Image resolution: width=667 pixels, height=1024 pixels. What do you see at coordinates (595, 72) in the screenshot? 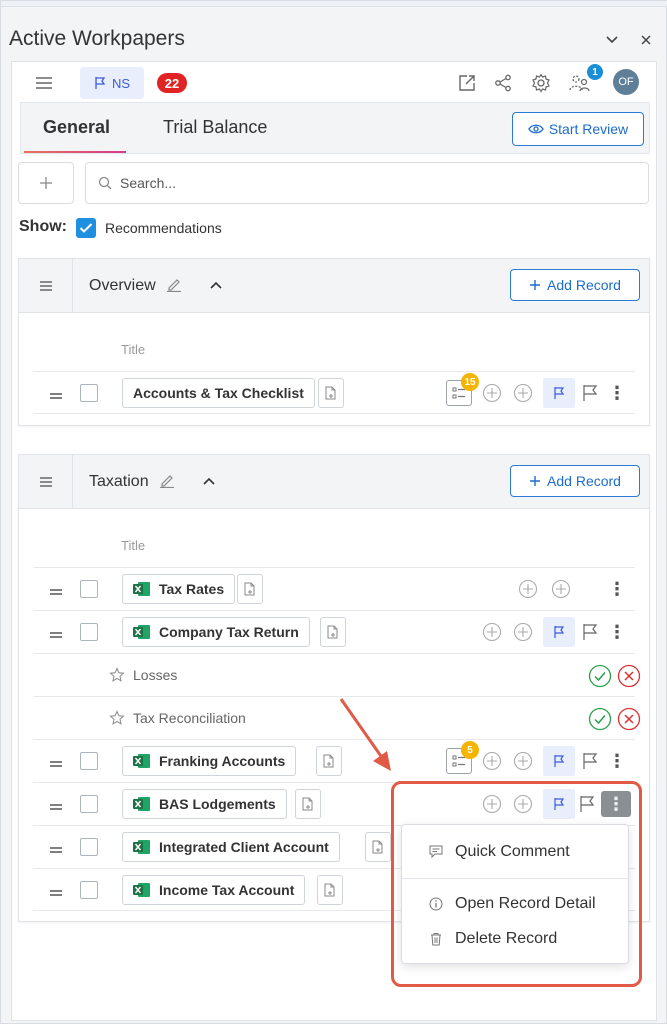
I see `notification-badge: 1` at bounding box center [595, 72].